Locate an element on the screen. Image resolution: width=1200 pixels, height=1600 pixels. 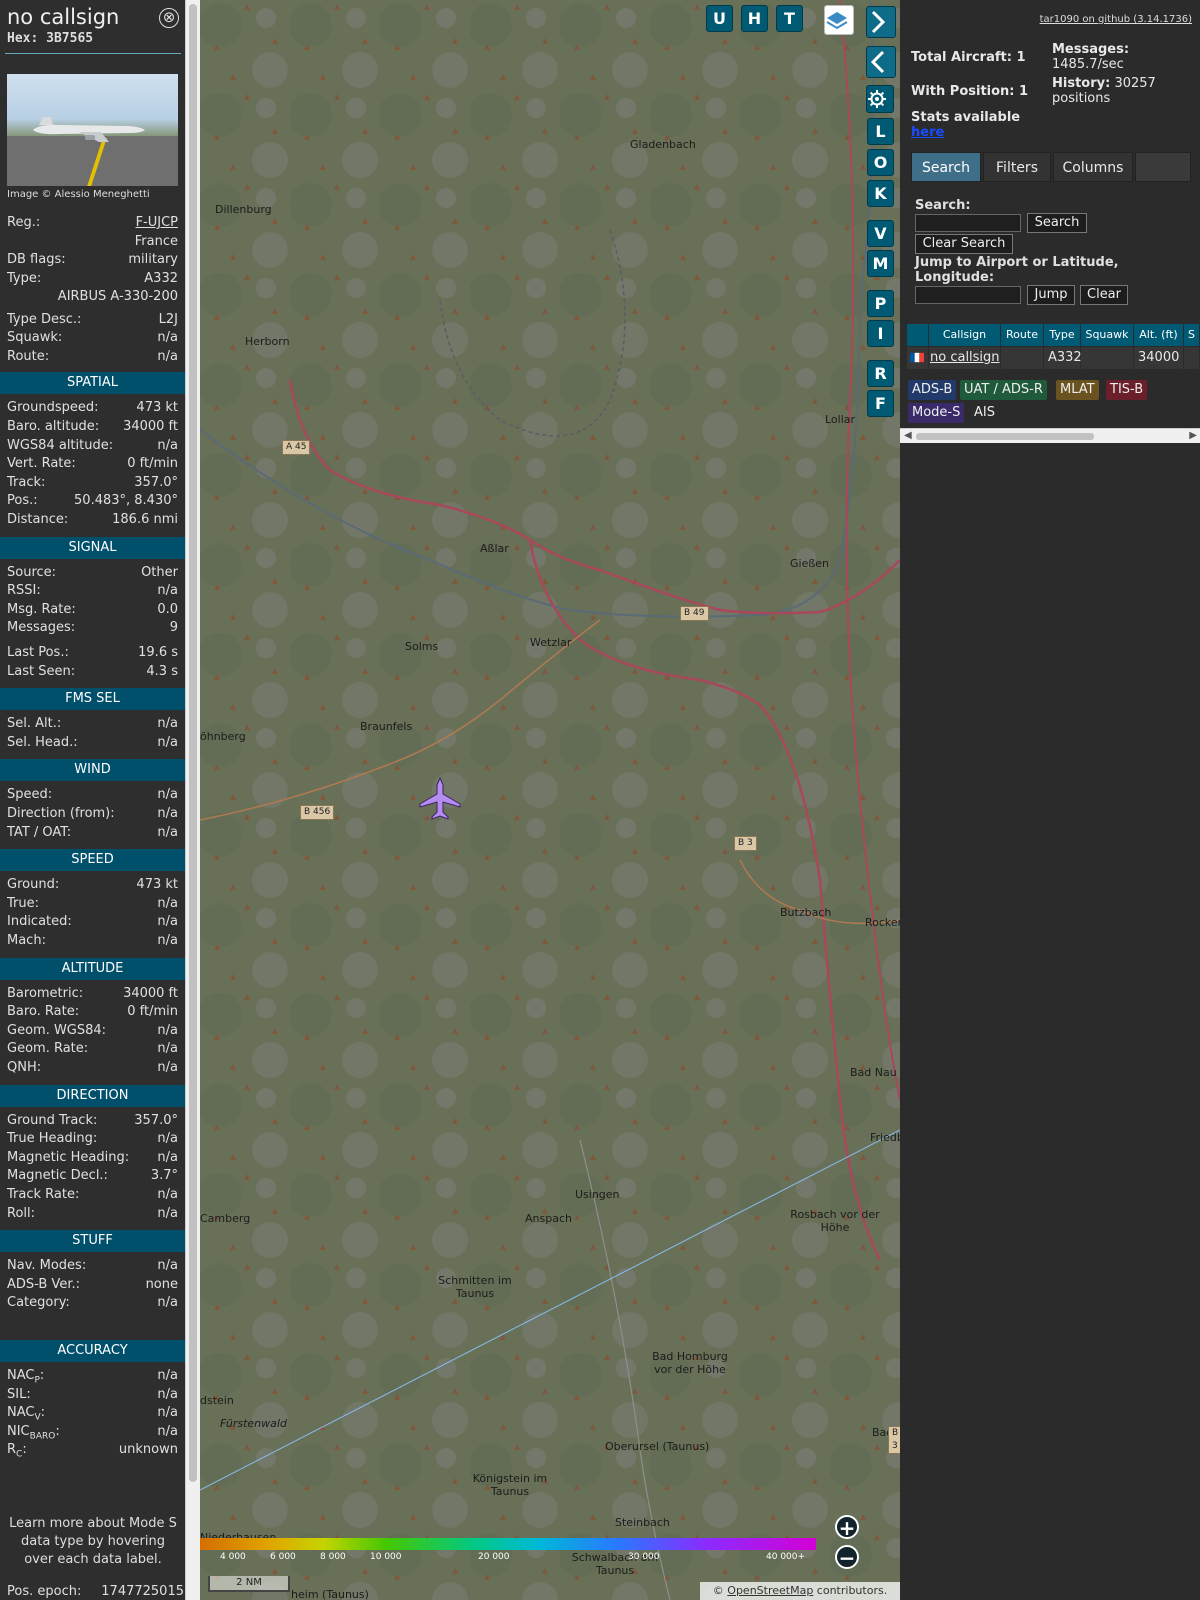
info-row: Direction (from): n/a is located at coordinates (92, 814).